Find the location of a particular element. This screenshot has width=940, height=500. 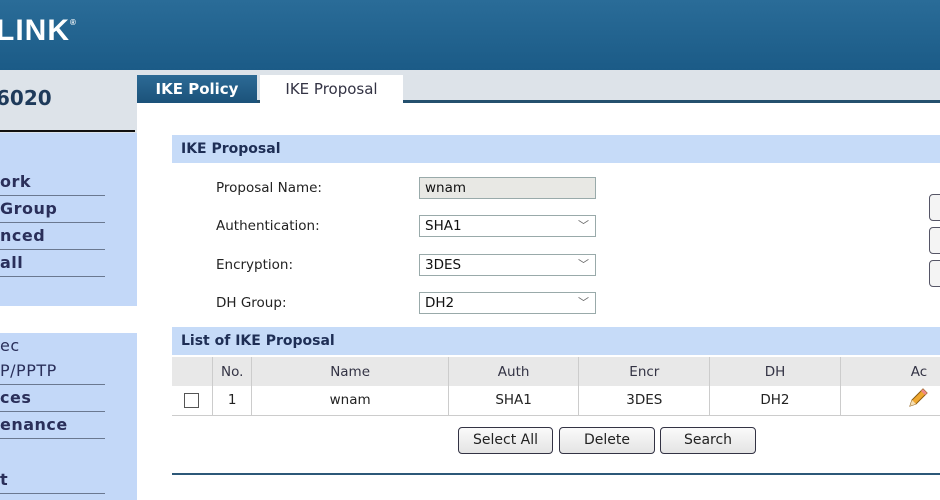

encryption-select: 3DES ﹀ is located at coordinates (507, 265).